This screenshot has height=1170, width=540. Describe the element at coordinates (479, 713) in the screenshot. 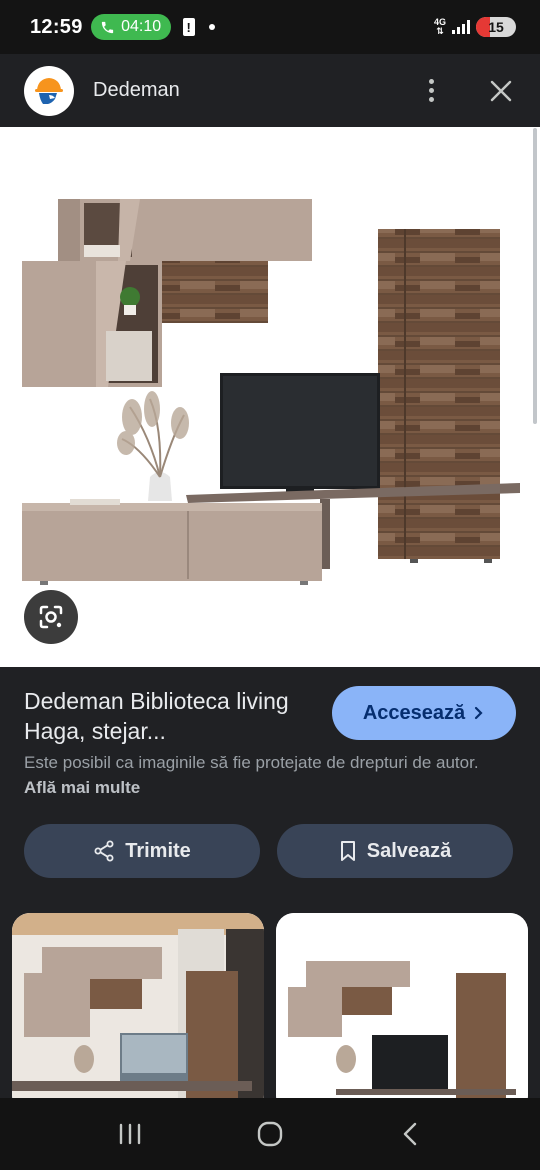

I see `chevron-right-icon` at that location.